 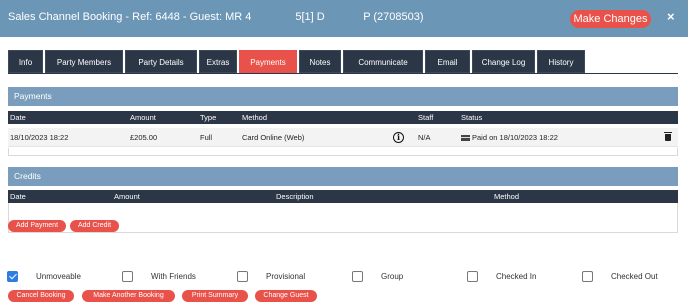 What do you see at coordinates (128, 296) in the screenshot?
I see `make-another-booking-button: Make Another Booking` at bounding box center [128, 296].